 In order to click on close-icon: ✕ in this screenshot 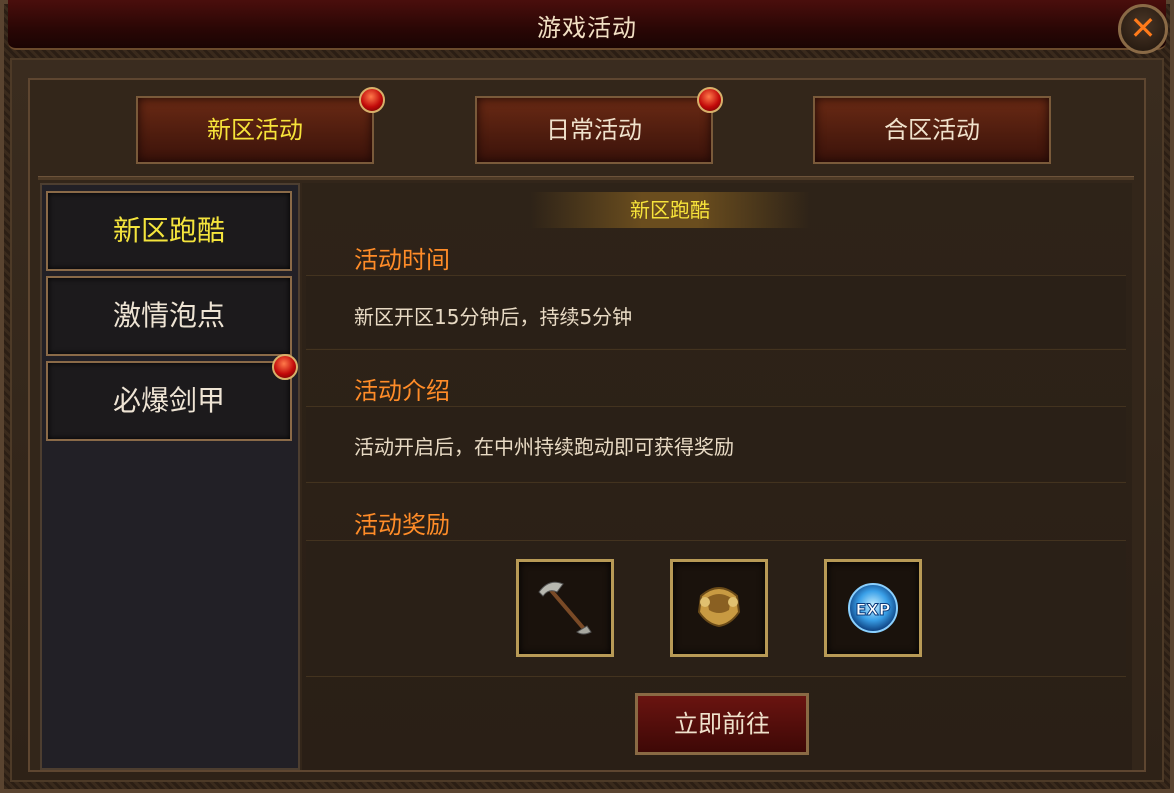, I will do `click(1143, 28)`.